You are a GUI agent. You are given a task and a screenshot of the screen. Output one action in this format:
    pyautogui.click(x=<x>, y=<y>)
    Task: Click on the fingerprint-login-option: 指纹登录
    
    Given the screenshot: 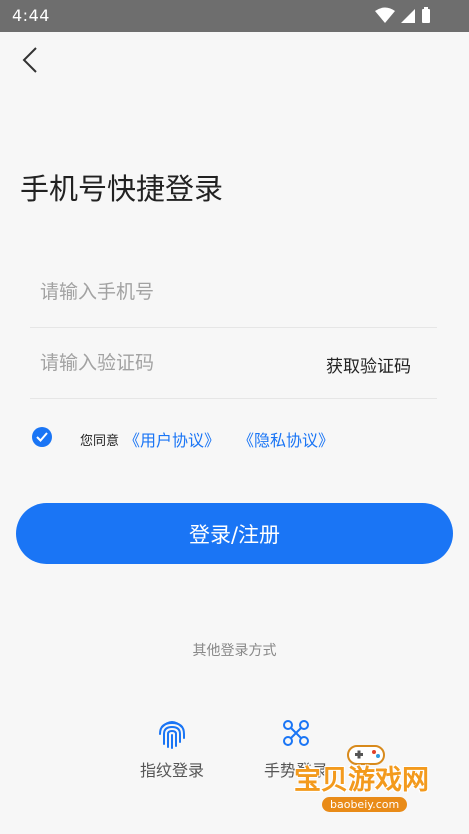 What is the action you would take?
    pyautogui.click(x=172, y=748)
    